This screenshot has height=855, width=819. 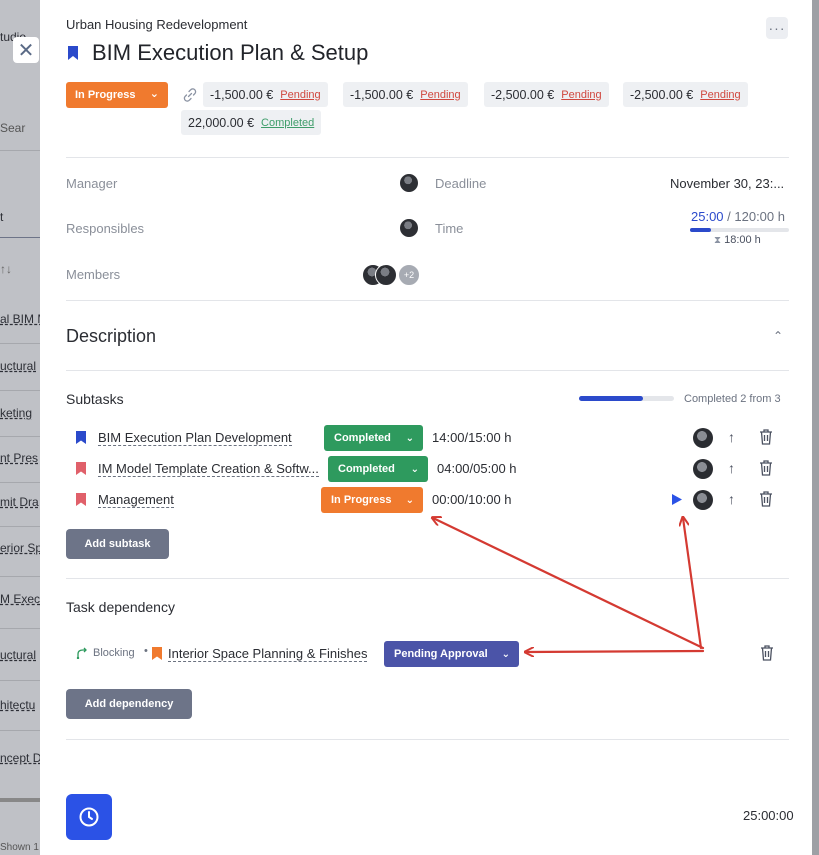 What do you see at coordinates (778, 336) in the screenshot?
I see `chevron-up-icon: ⌃` at bounding box center [778, 336].